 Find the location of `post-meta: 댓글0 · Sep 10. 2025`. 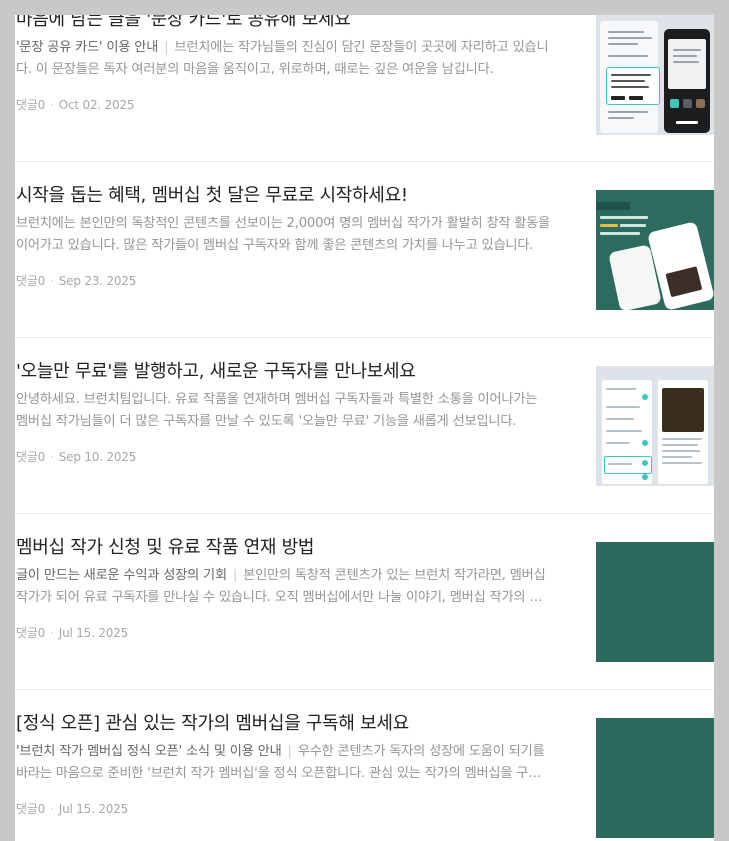

post-meta: 댓글0 · Sep 10. 2025 is located at coordinates (283, 456).